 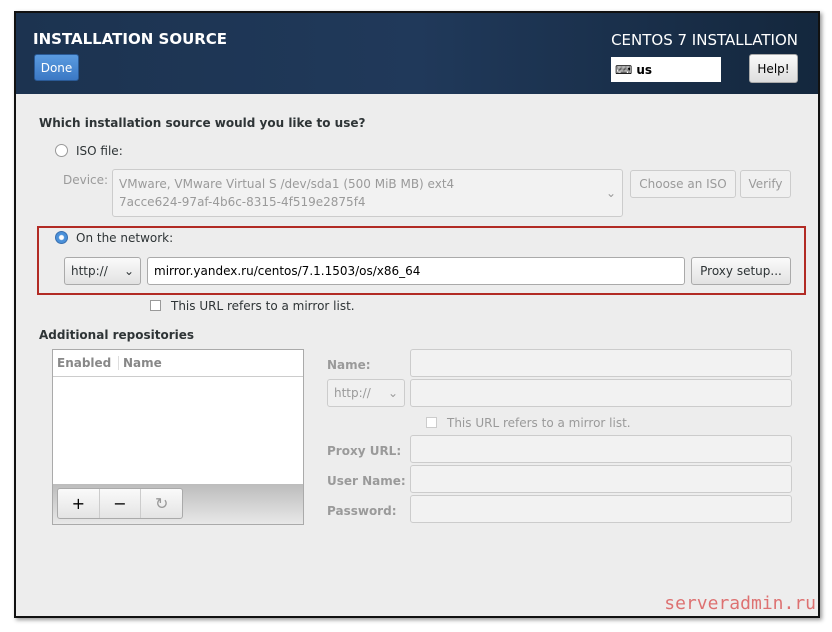 What do you see at coordinates (178, 437) in the screenshot?
I see `repo-list: Enabled Name + − ↻` at bounding box center [178, 437].